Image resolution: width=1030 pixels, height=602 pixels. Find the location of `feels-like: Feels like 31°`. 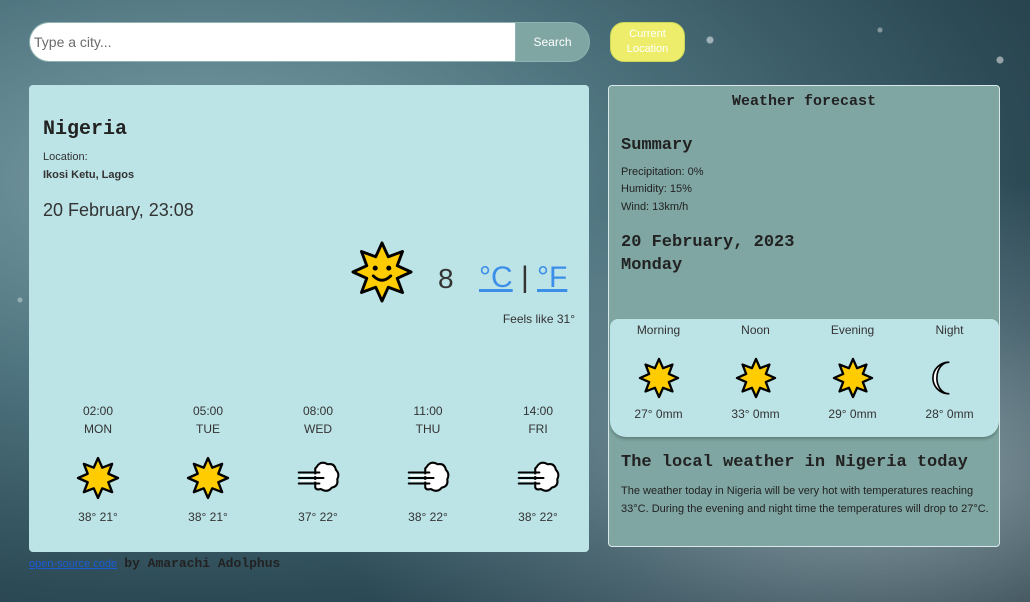

feels-like: Feels like 31° is located at coordinates (538, 319).